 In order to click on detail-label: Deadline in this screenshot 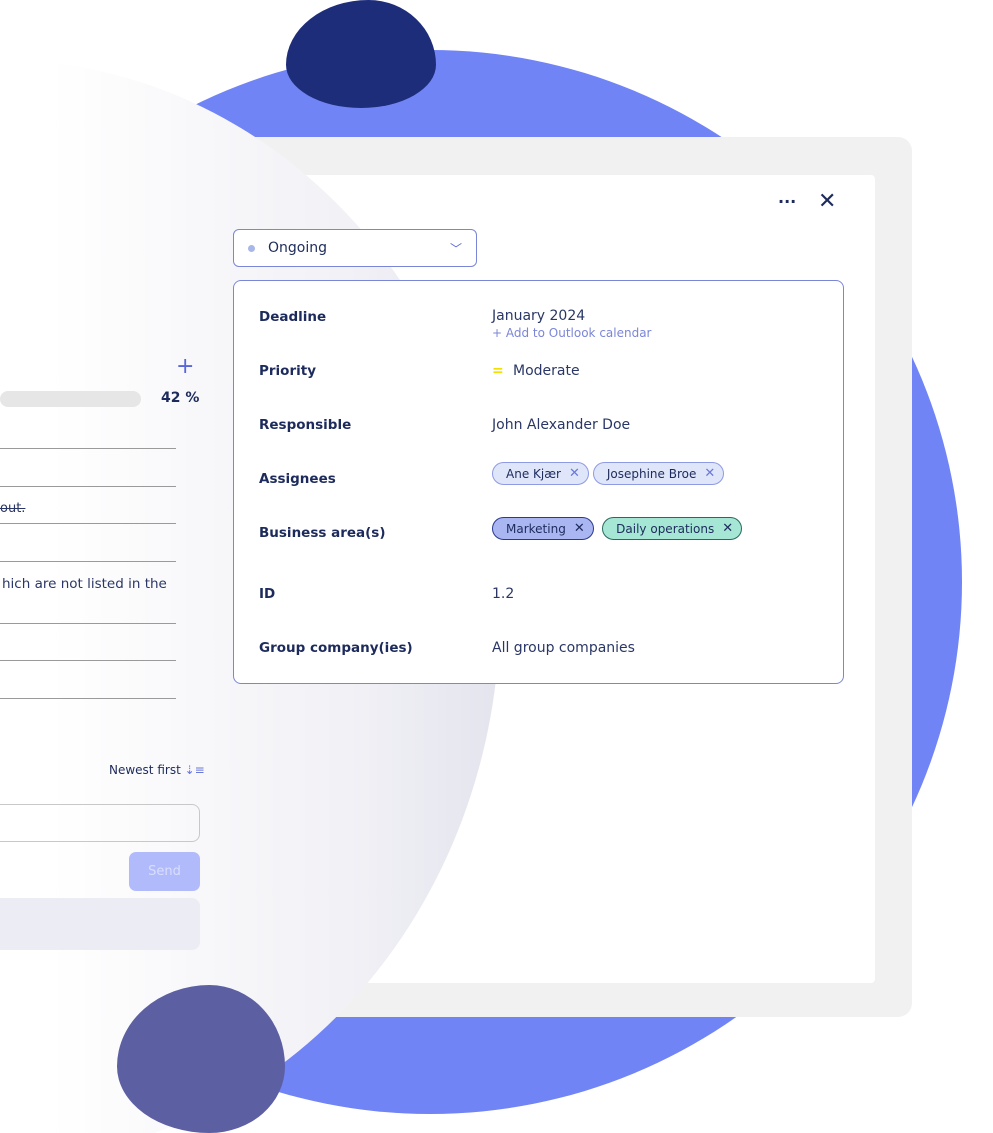, I will do `click(293, 317)`.